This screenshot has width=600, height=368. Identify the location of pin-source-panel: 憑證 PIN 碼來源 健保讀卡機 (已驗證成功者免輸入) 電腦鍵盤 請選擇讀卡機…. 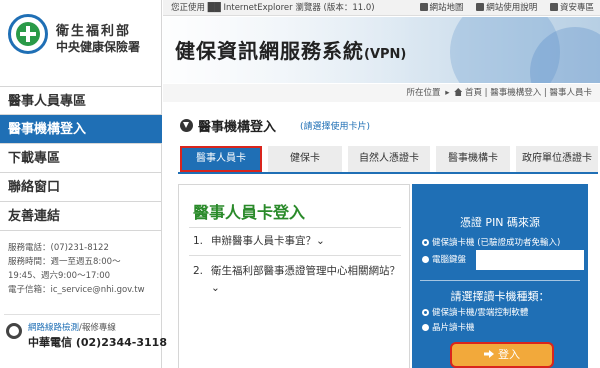
(500, 276).